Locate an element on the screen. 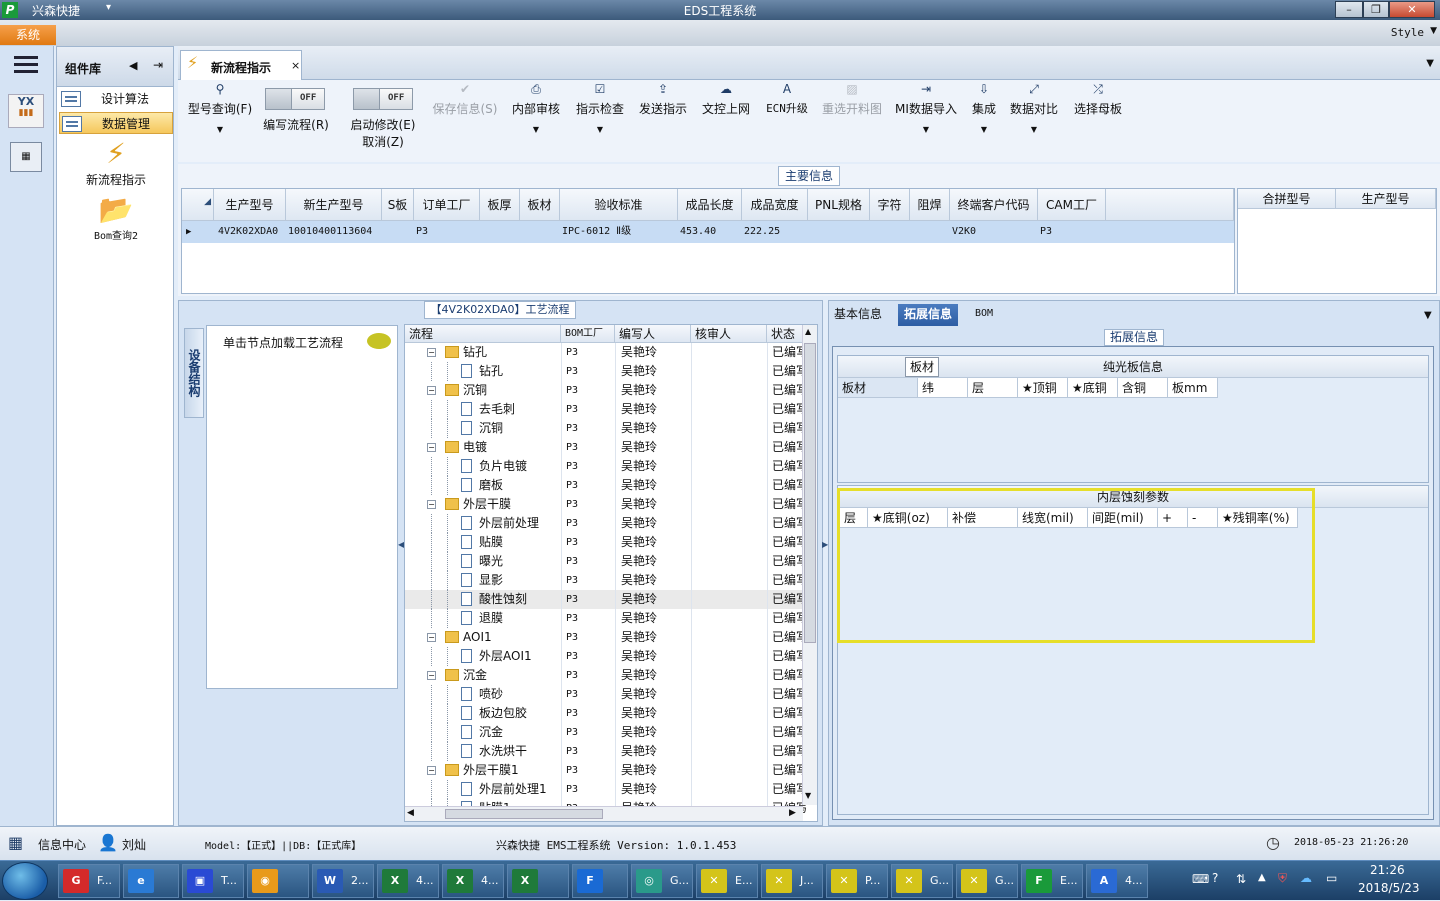 Image resolution: width=1440 pixels, height=901 pixels. tray-expand-icon: ▲ is located at coordinates (1262, 877).